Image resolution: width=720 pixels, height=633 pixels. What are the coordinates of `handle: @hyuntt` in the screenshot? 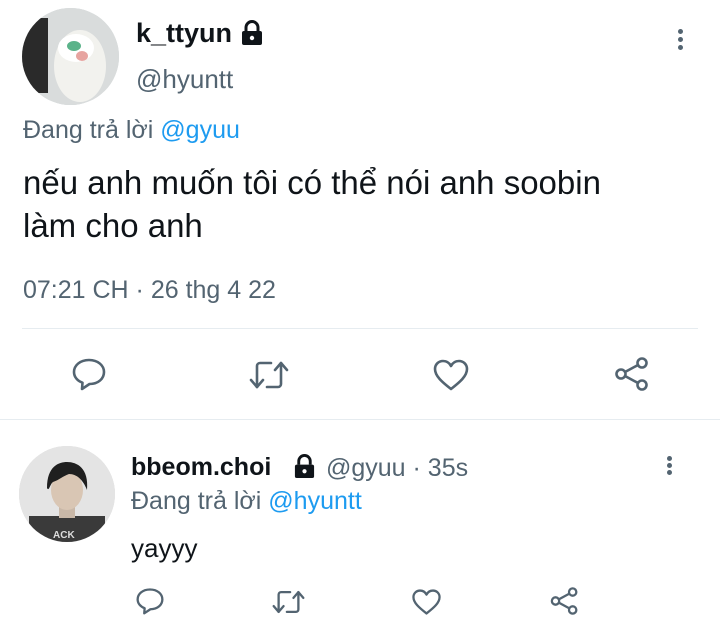 It's located at (184, 79).